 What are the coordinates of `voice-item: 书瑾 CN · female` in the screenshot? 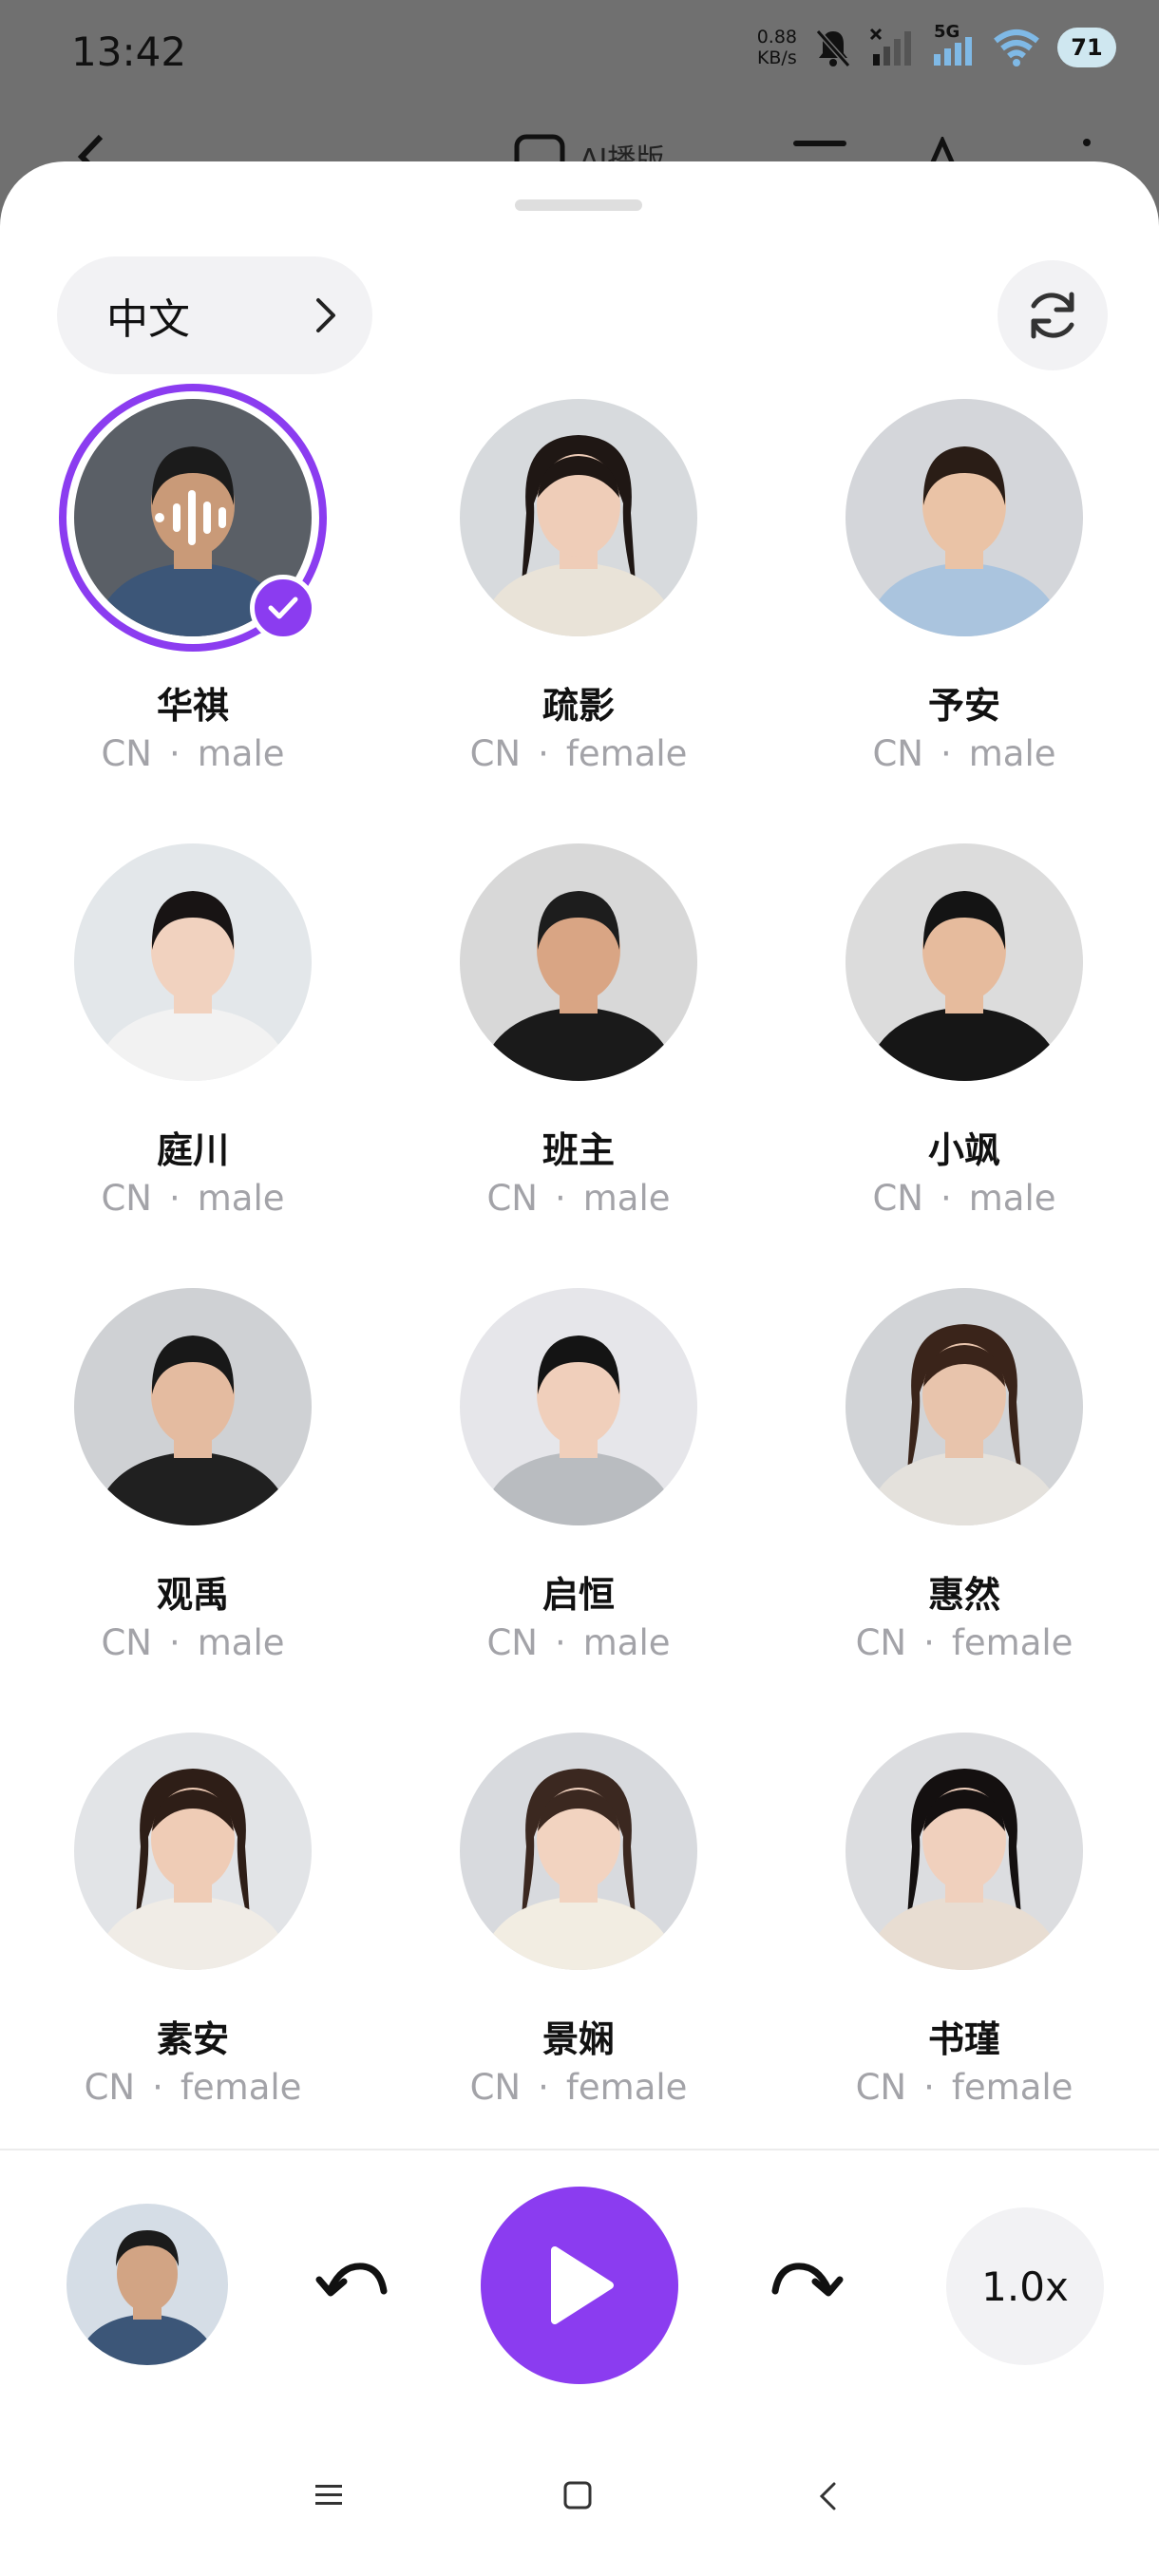 It's located at (964, 1920).